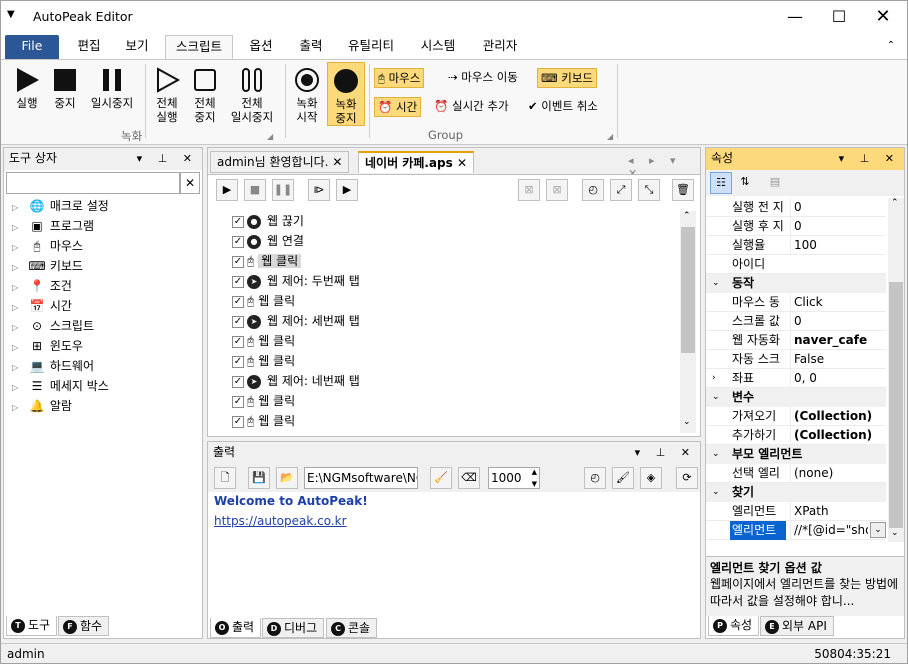 The image size is (908, 664). I want to click on prop-row-selected: 엘리먼트//*[@id="sho ⌄, so click(796, 530).